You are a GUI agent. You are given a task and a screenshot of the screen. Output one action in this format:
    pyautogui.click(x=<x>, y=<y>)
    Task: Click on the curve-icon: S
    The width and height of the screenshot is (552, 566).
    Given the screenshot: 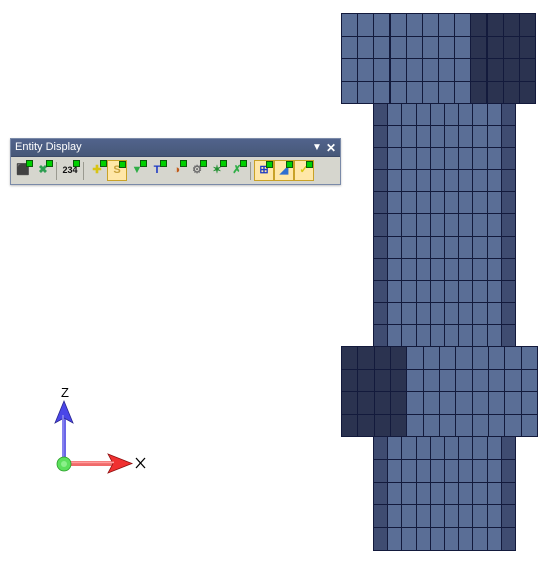 What is the action you would take?
    pyautogui.click(x=117, y=170)
    